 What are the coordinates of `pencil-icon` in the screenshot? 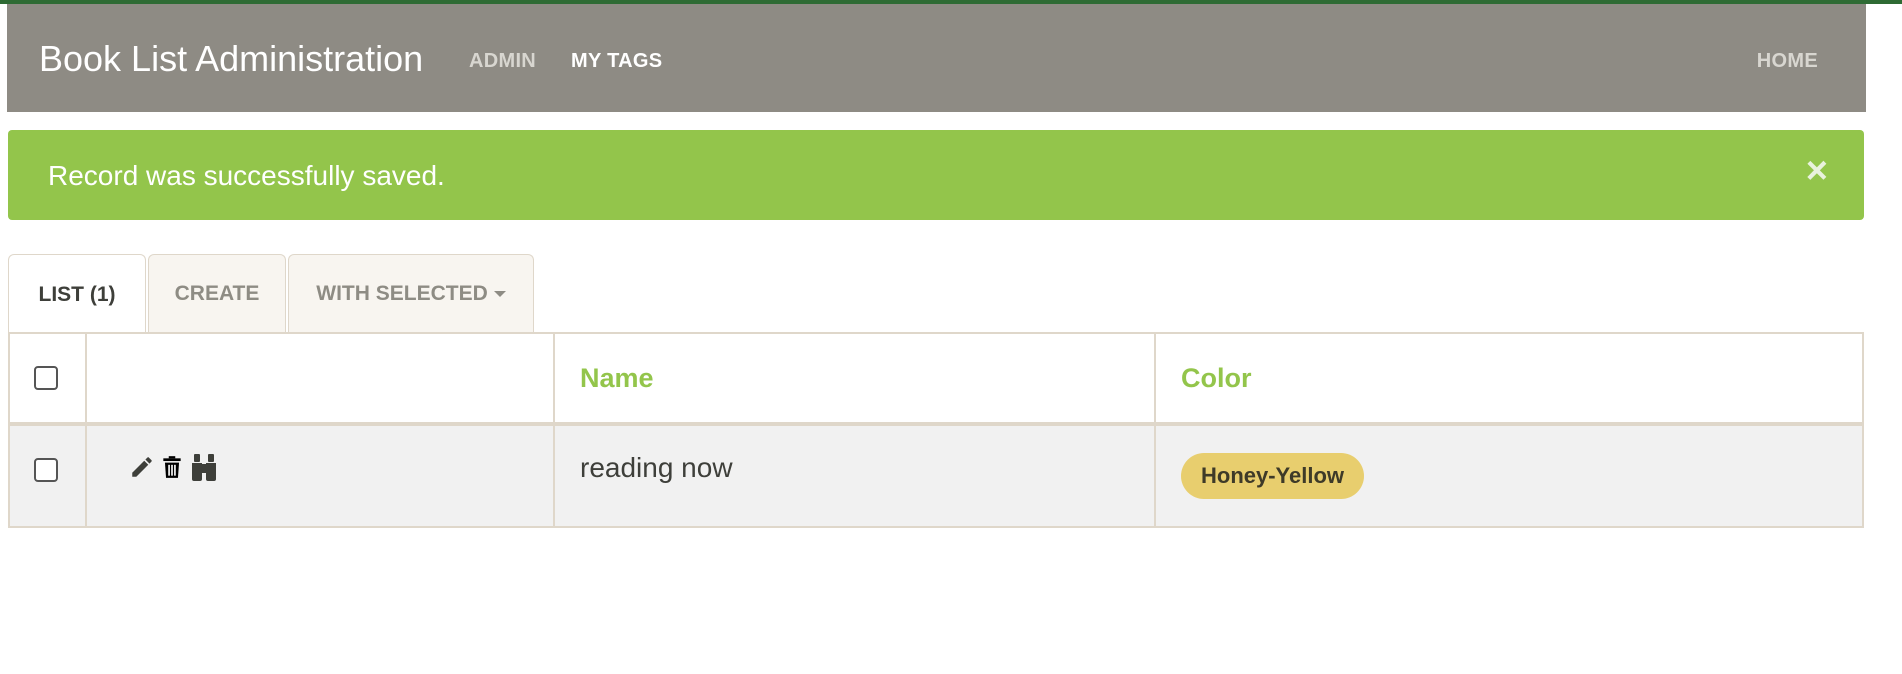 It's located at (142, 469).